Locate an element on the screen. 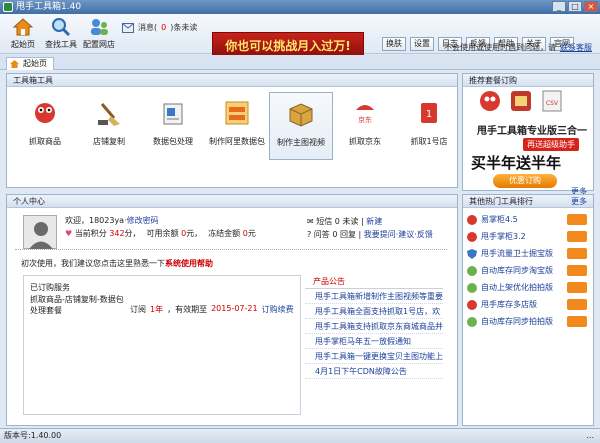  message-count: 0 is located at coordinates (164, 27).